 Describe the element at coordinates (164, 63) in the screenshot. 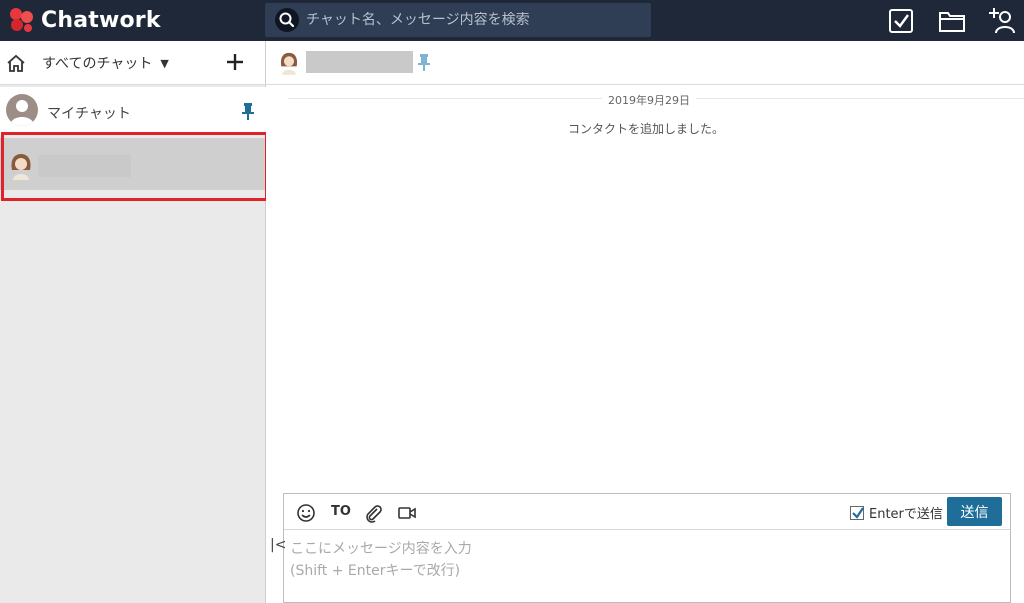

I see `caret-down-icon: ▼` at that location.